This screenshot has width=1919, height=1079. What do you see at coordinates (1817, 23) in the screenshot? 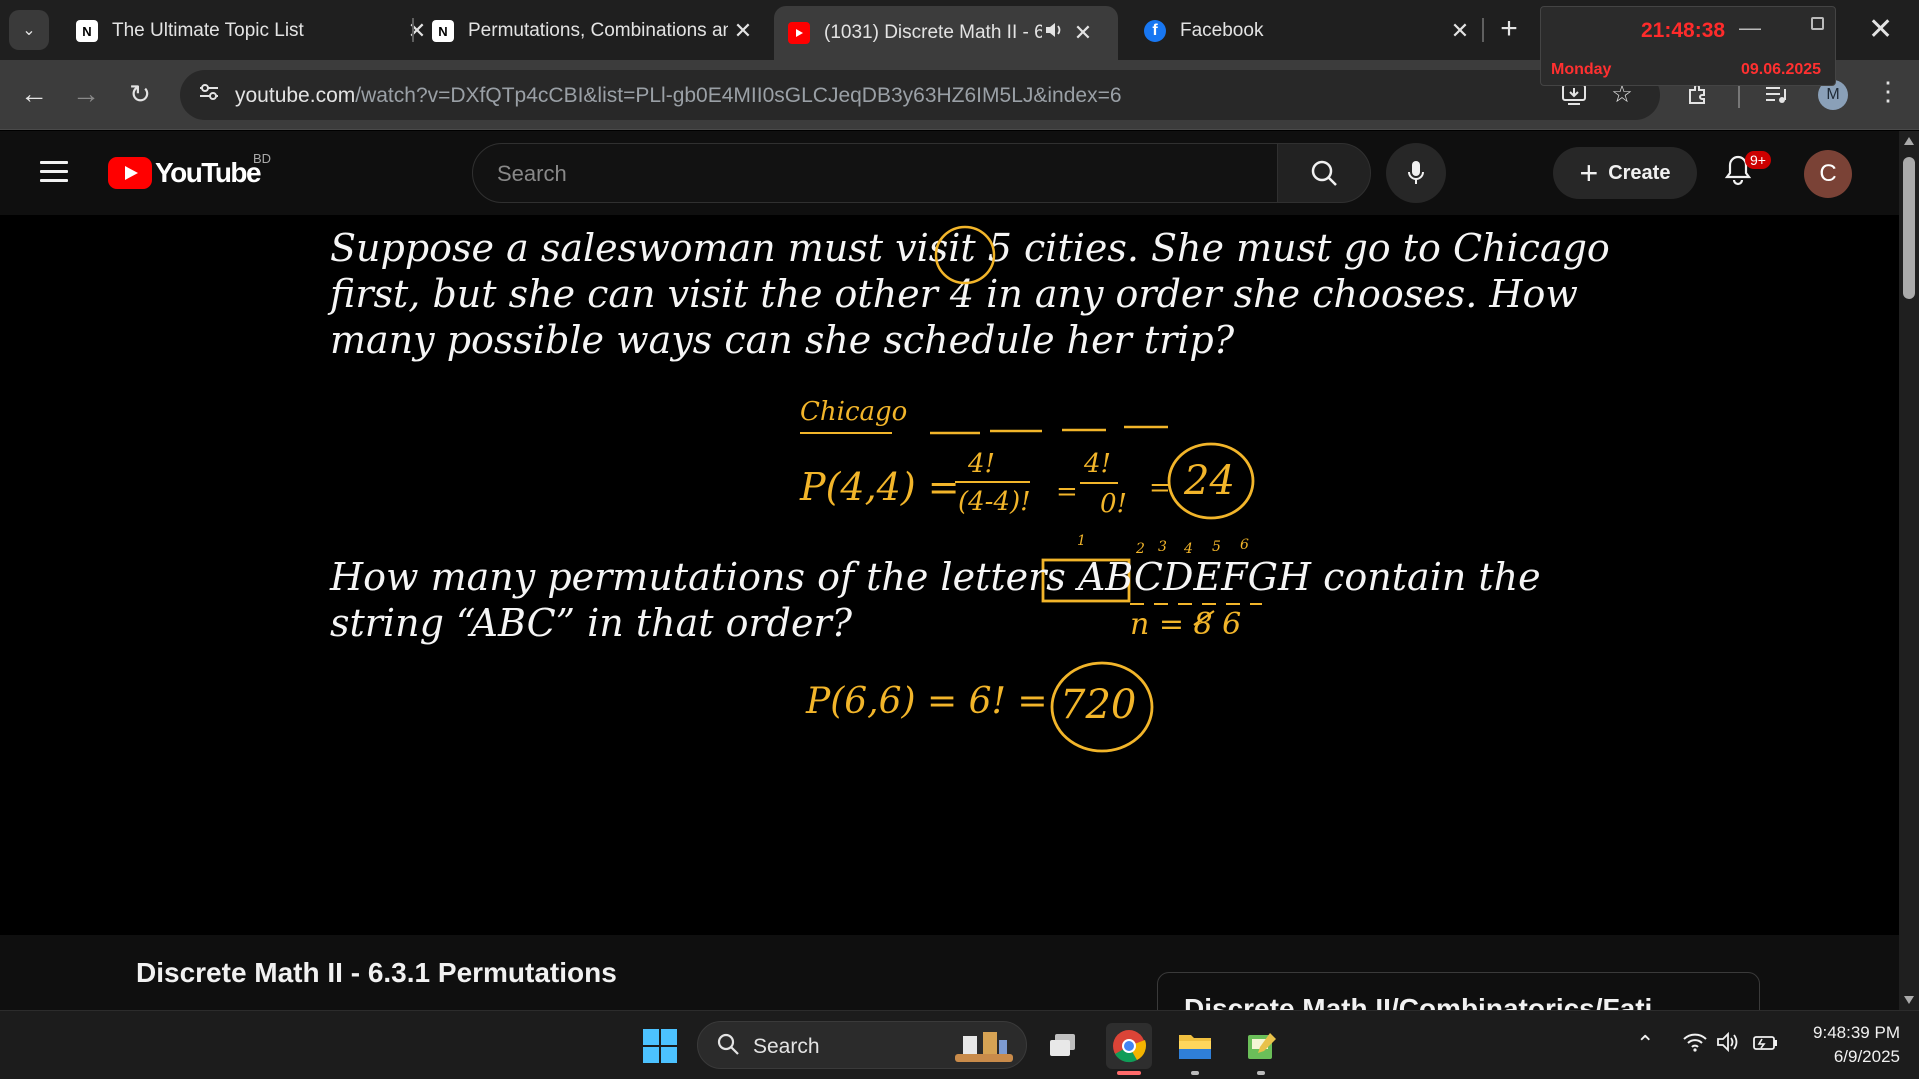
I see `restore-icon` at bounding box center [1817, 23].